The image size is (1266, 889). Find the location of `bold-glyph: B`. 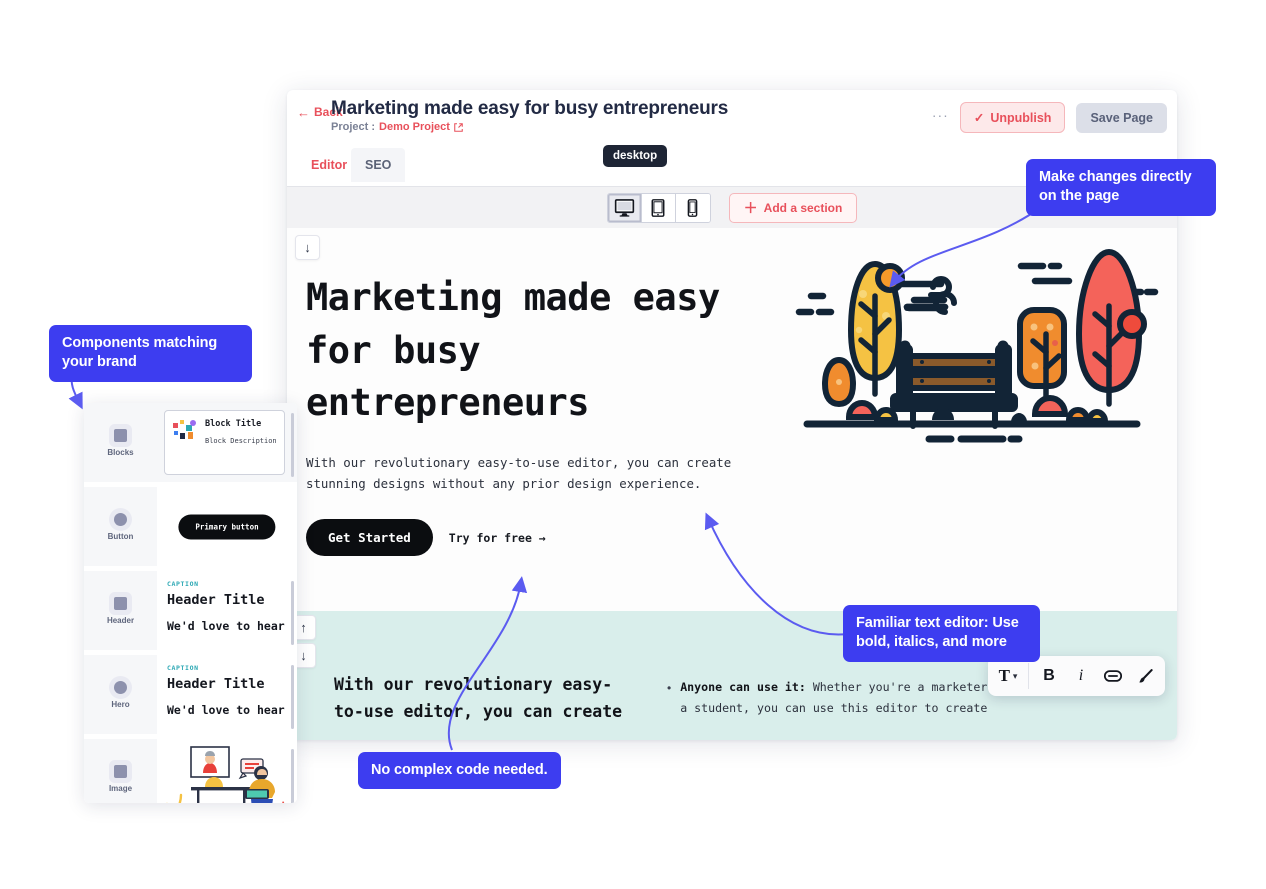

bold-glyph: B is located at coordinates (1049, 675).